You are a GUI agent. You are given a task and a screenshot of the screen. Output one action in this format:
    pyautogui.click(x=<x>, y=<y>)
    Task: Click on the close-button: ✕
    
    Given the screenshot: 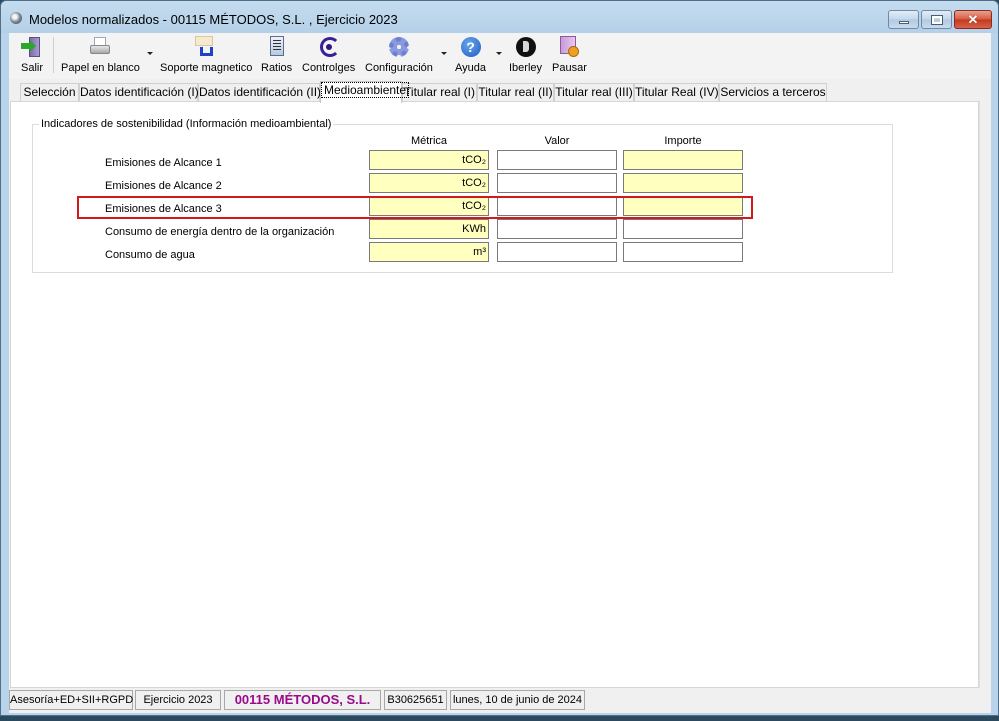 What is the action you would take?
    pyautogui.click(x=973, y=19)
    